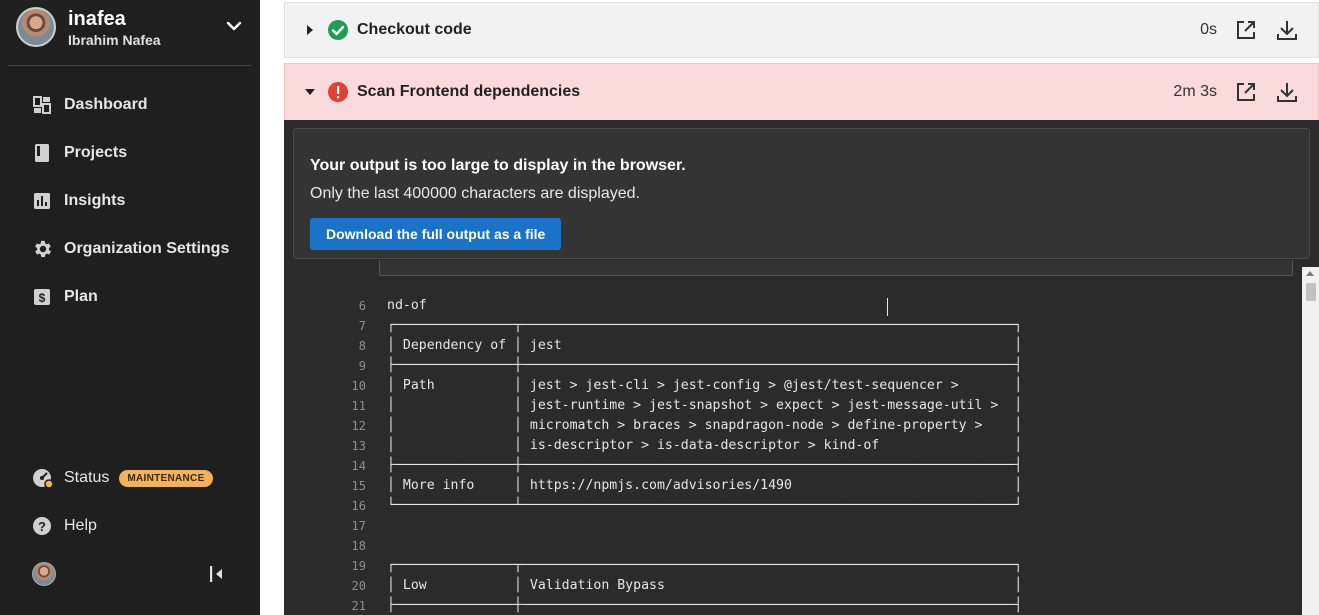 The image size is (1319, 615). Describe the element at coordinates (97, 19) in the screenshot. I see `org-name: inafea` at that location.